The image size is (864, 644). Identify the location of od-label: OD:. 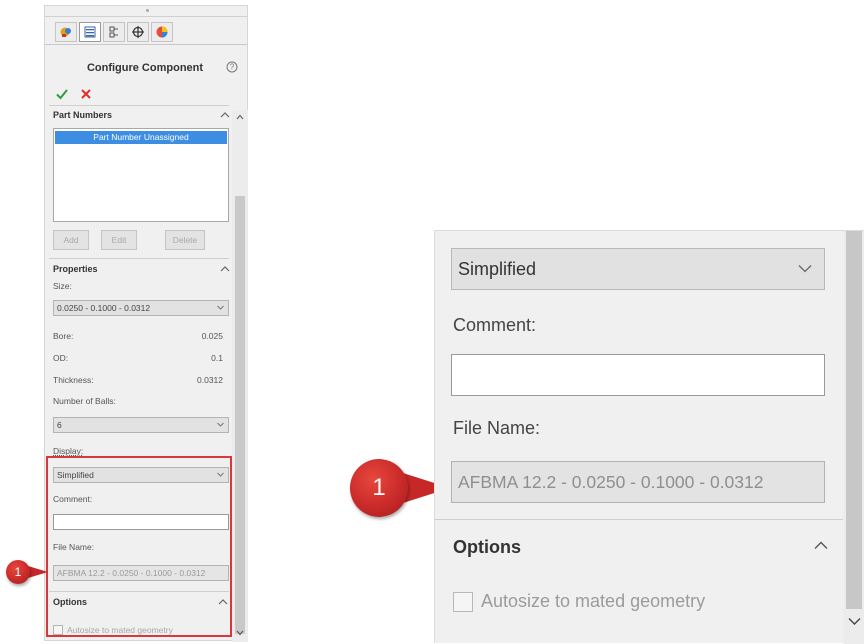
(61, 358).